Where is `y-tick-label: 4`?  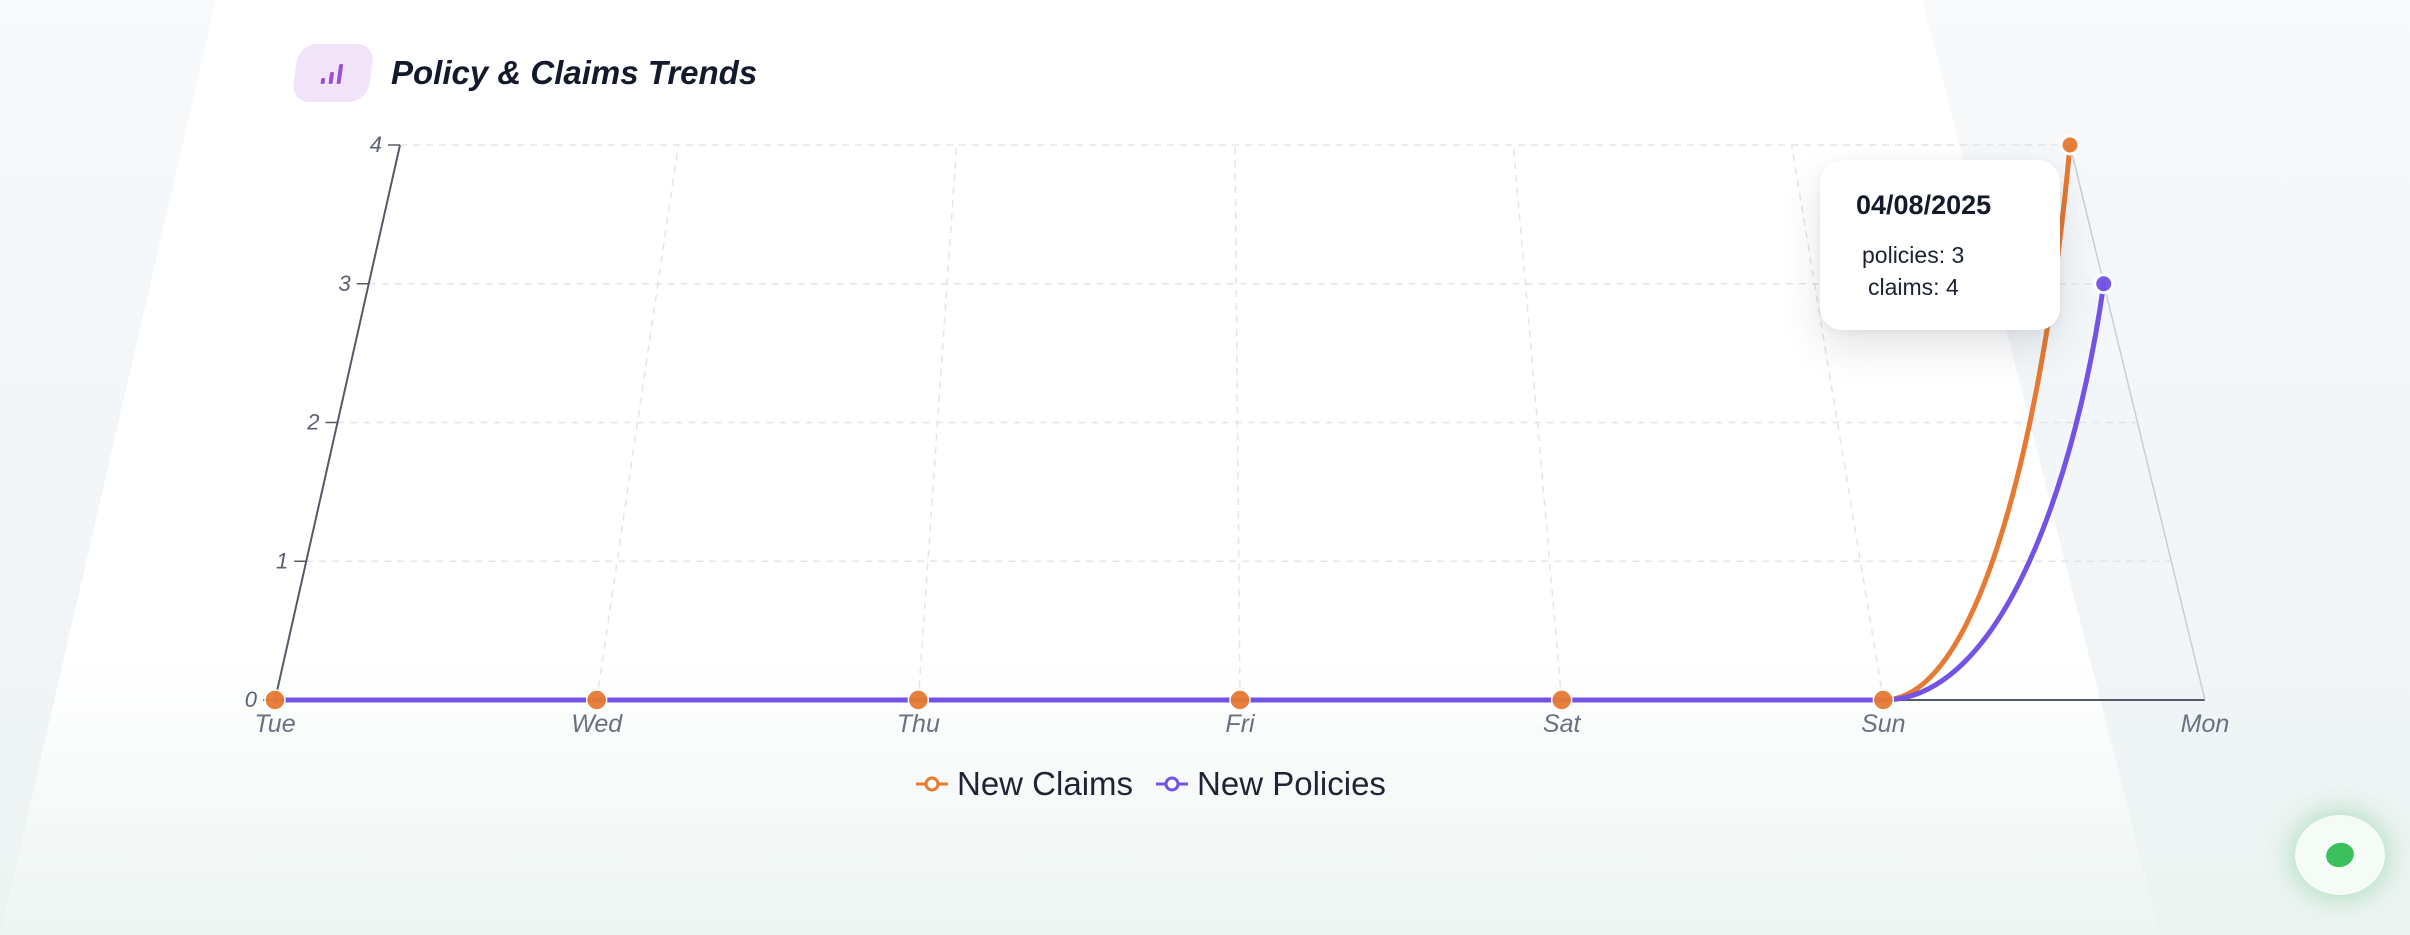 y-tick-label: 4 is located at coordinates (376, 144).